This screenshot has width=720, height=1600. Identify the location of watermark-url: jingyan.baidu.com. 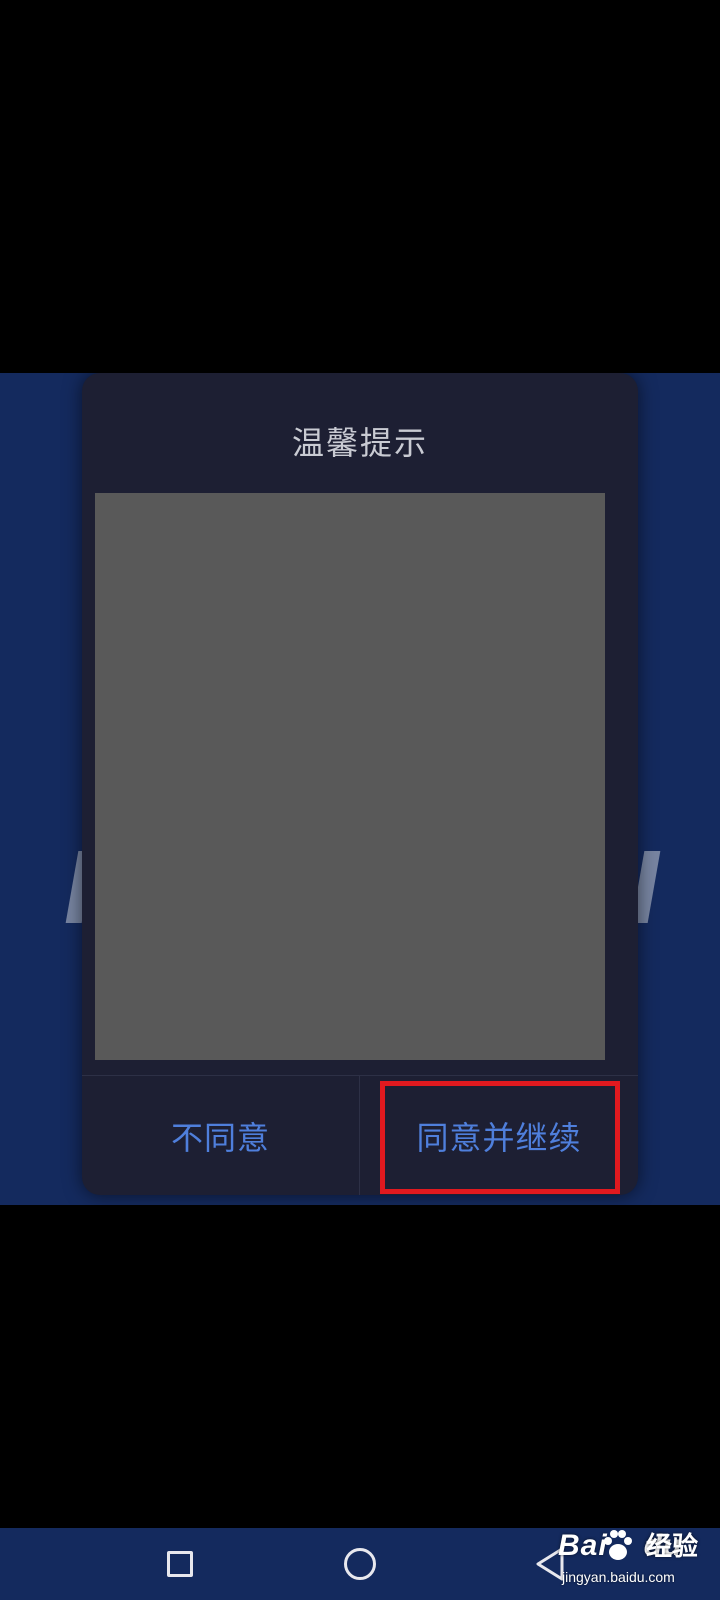
(618, 1577).